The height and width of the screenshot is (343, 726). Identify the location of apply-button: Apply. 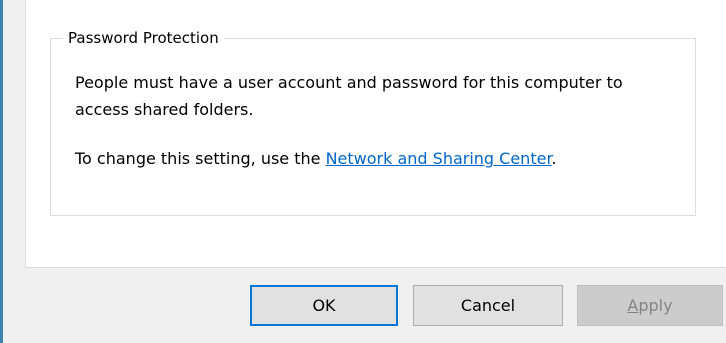
(650, 305).